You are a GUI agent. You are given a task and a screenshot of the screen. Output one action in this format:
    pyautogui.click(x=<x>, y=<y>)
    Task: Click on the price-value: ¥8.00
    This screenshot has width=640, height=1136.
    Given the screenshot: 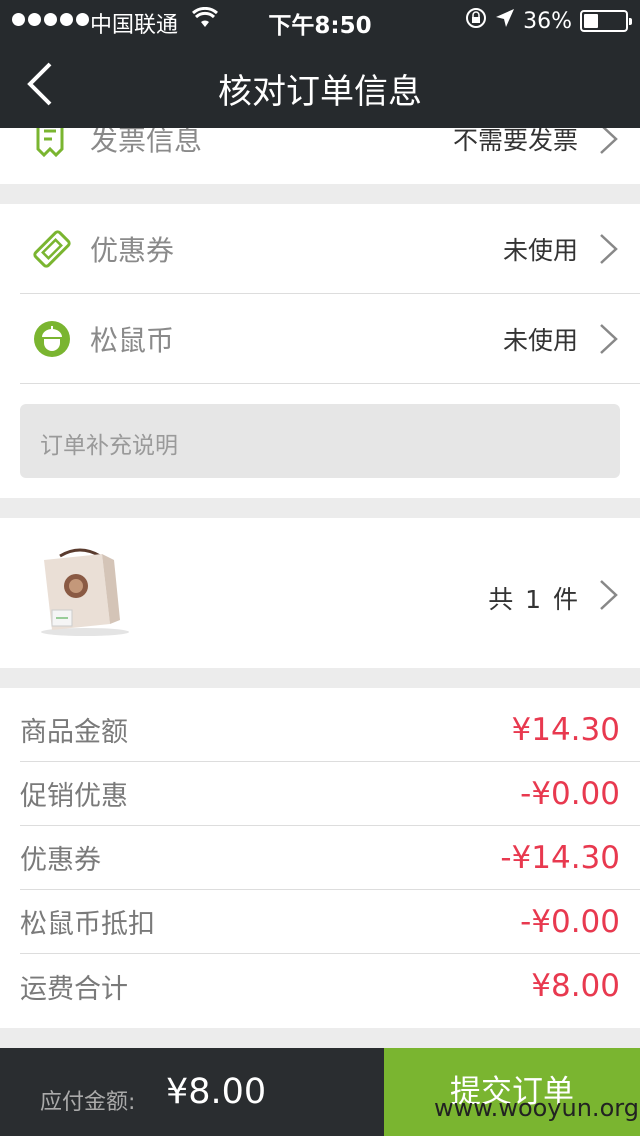 What is the action you would take?
    pyautogui.click(x=575, y=986)
    